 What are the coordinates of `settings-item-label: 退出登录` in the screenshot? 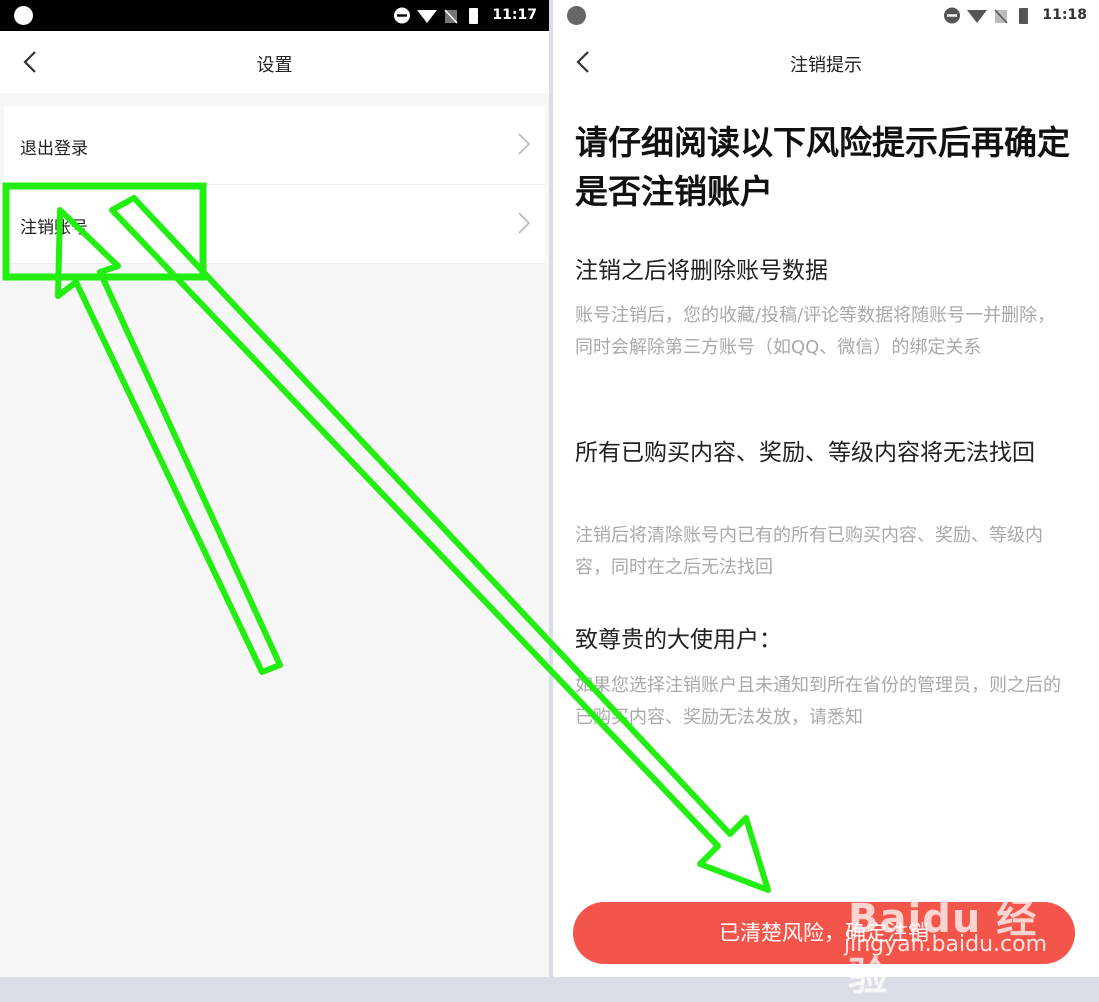 It's located at (54, 149).